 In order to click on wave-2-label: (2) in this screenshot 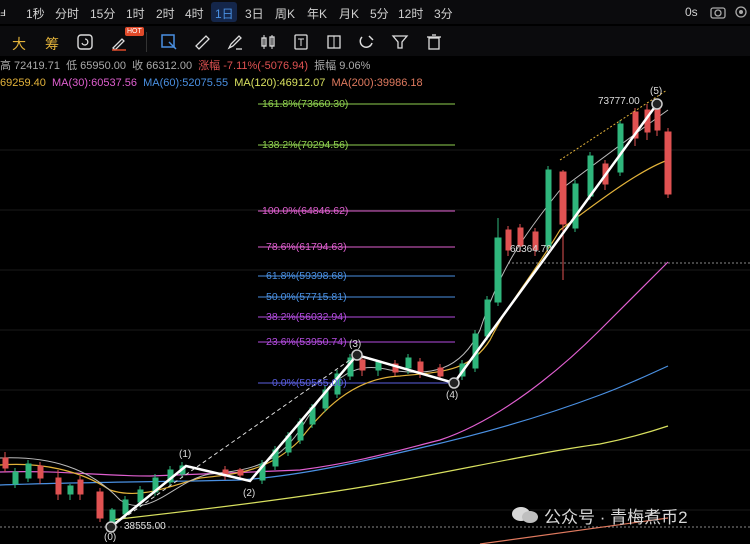, I will do `click(249, 493)`.